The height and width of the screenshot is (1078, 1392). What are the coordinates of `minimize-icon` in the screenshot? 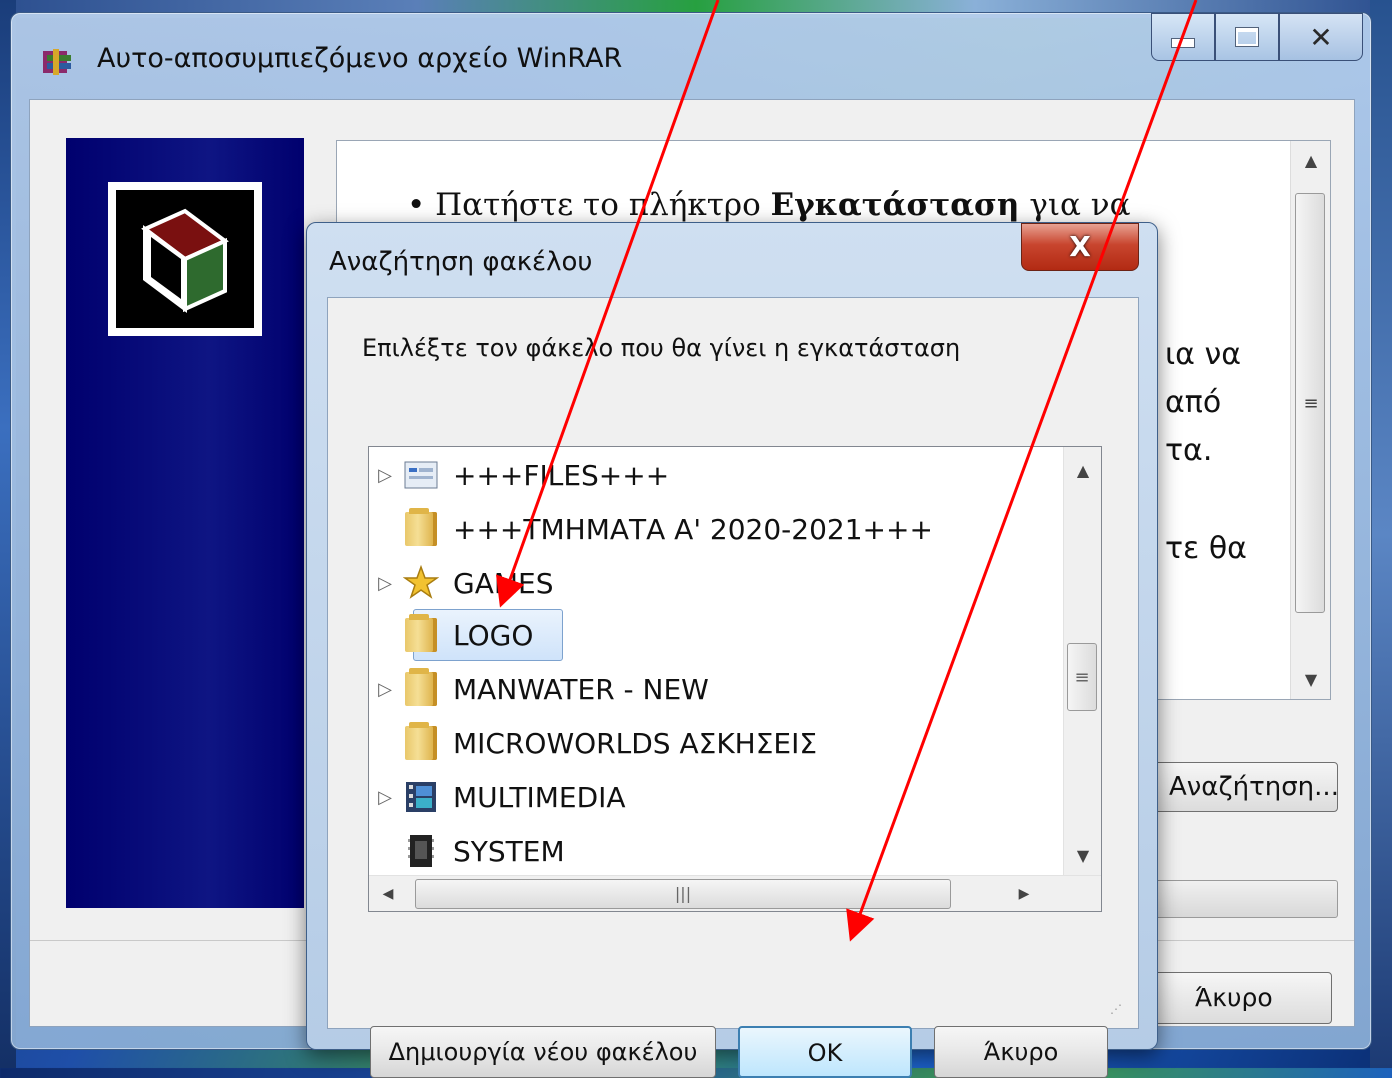 It's located at (1183, 43).